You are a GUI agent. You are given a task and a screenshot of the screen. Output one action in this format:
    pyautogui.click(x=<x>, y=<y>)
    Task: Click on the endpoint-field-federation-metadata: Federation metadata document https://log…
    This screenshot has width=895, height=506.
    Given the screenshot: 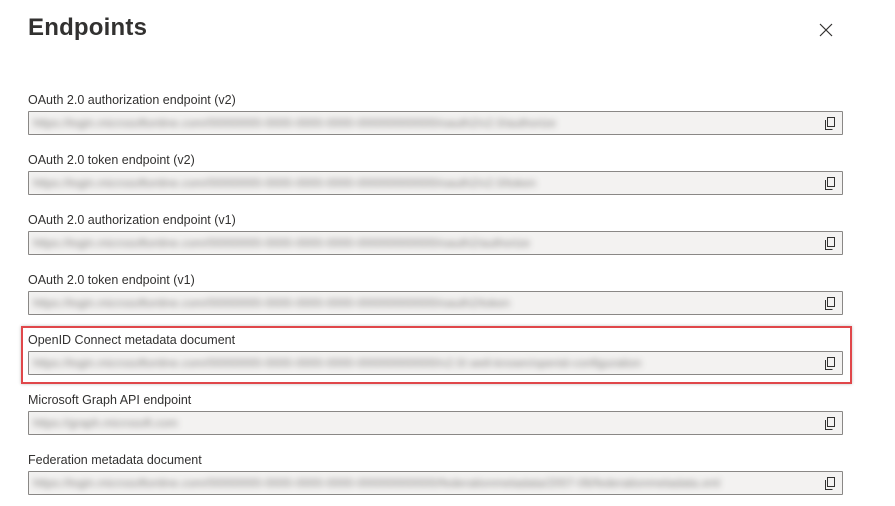 What is the action you would take?
    pyautogui.click(x=435, y=473)
    